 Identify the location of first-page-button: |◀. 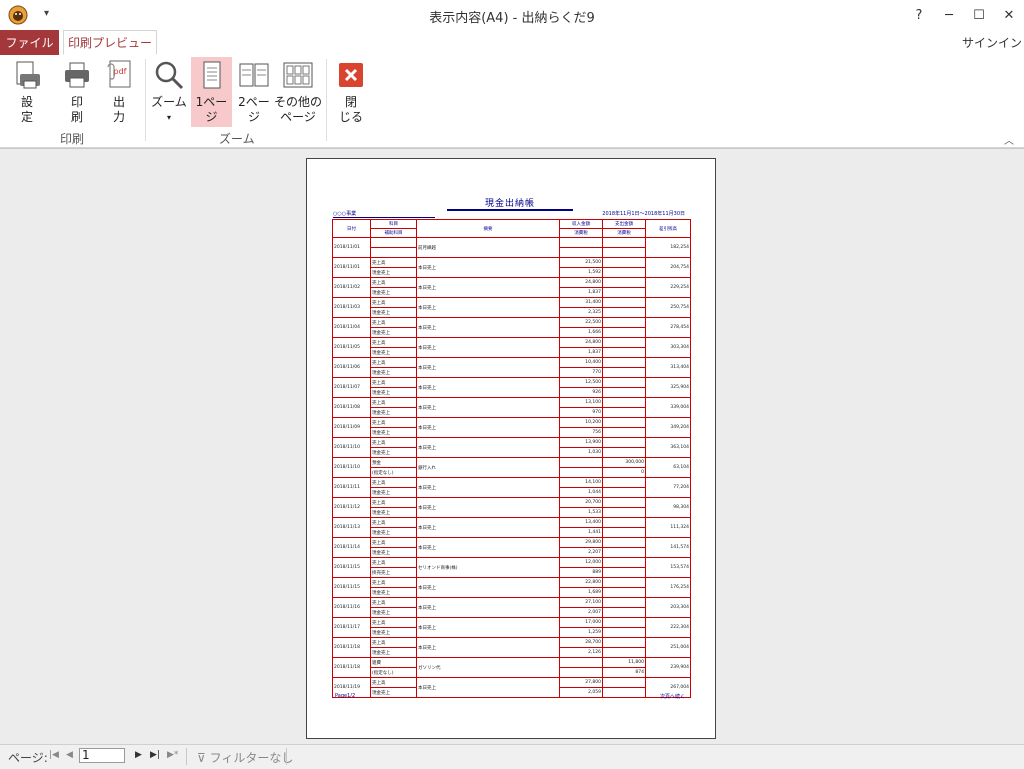
(54, 755).